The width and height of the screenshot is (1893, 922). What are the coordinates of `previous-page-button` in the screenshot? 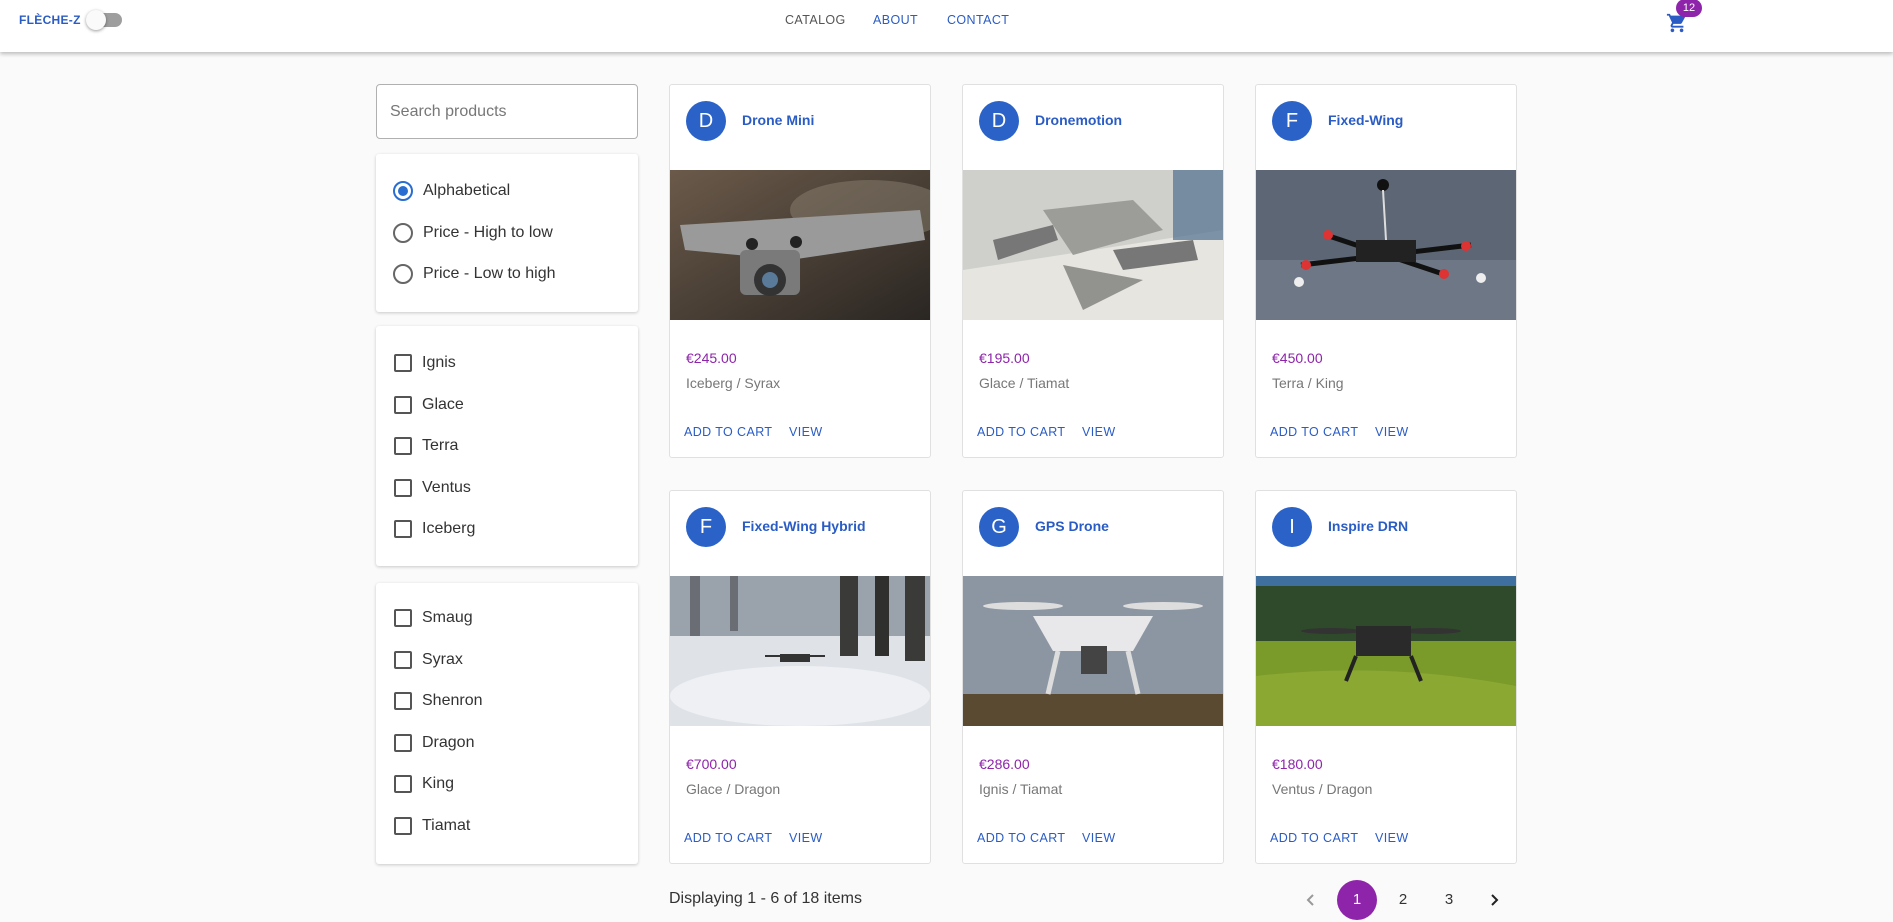 It's located at (1311, 900).